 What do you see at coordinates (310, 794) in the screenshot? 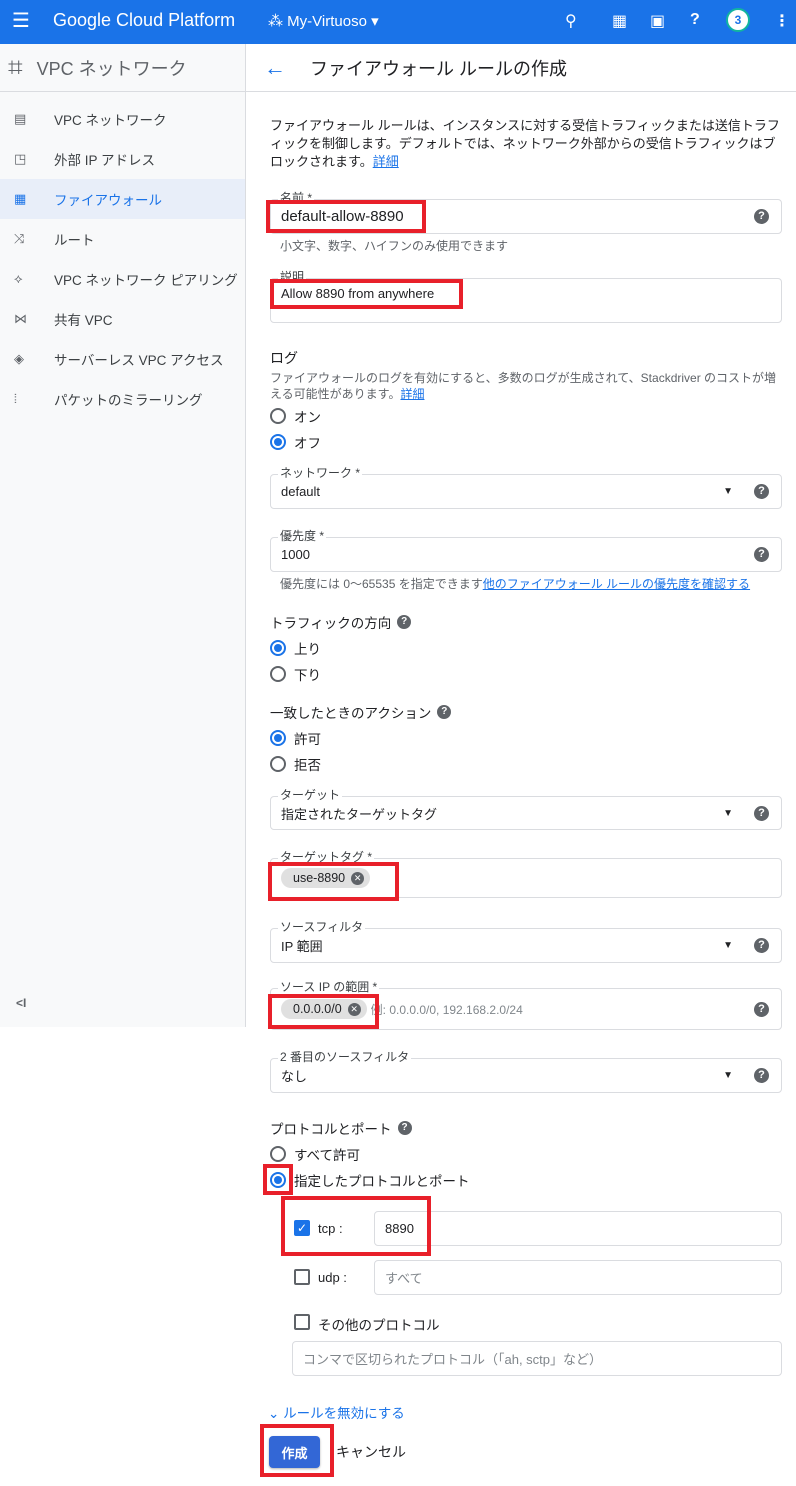
I see `targets-label: ターゲット` at bounding box center [310, 794].